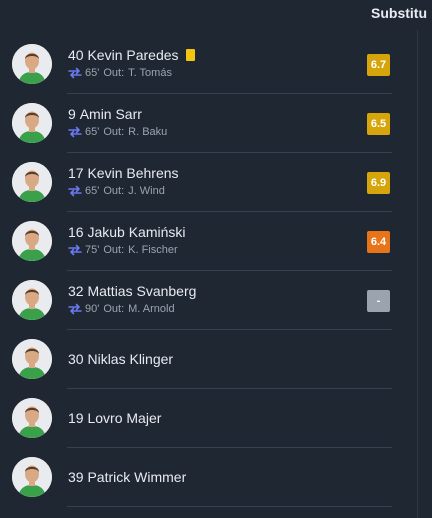 Image resolution: width=432 pixels, height=518 pixels. I want to click on player-name: Jakub Kamiński, so click(136, 232).